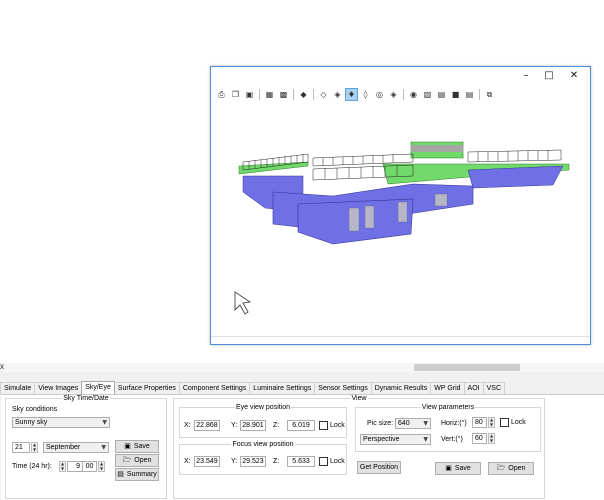 This screenshot has width=604, height=500. What do you see at coordinates (427, 94) in the screenshot?
I see `grid-icon: ▧` at bounding box center [427, 94].